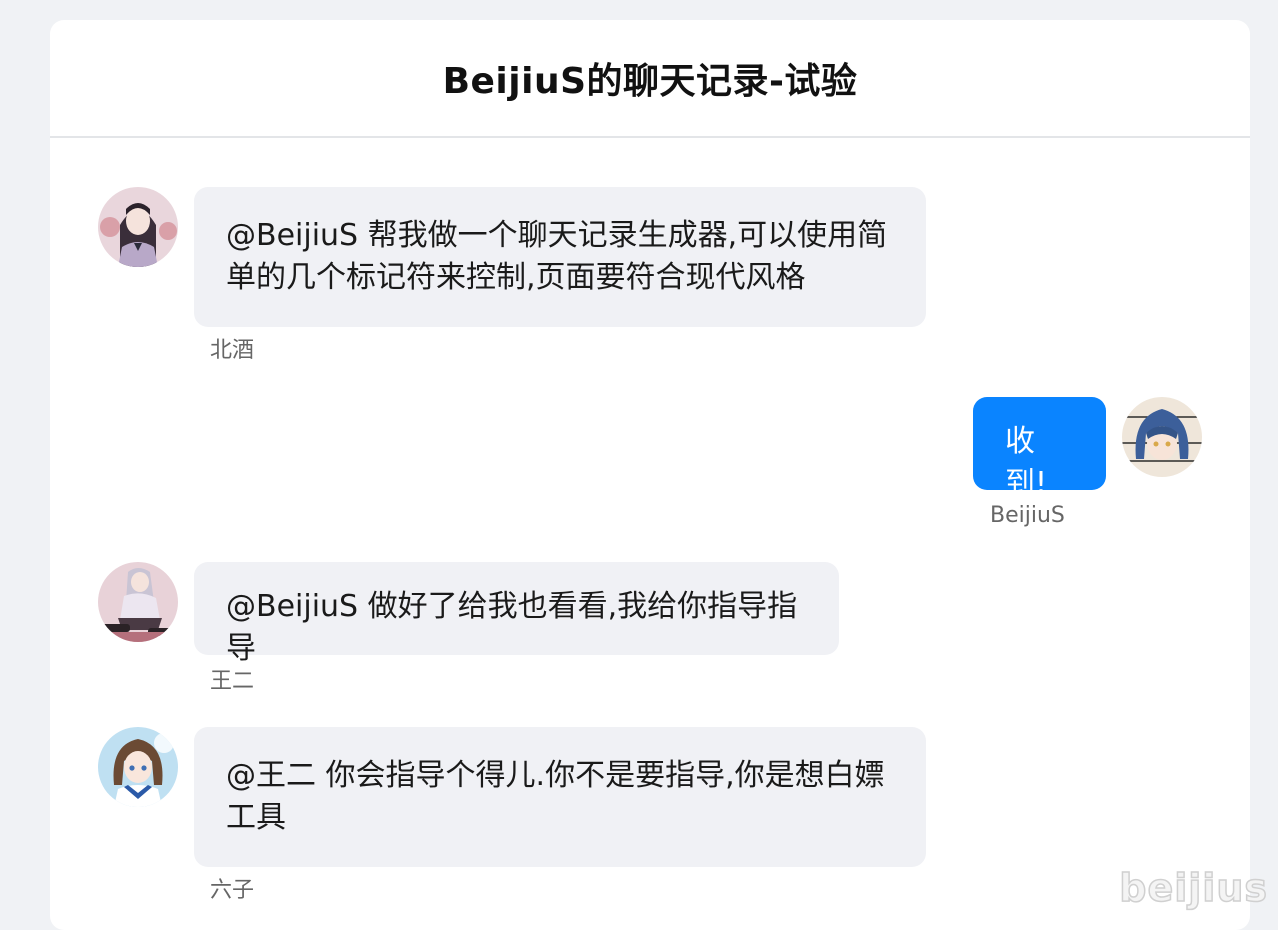 The image size is (1278, 930). Describe the element at coordinates (232, 351) in the screenshot. I see `sender-name: 北酒` at that location.